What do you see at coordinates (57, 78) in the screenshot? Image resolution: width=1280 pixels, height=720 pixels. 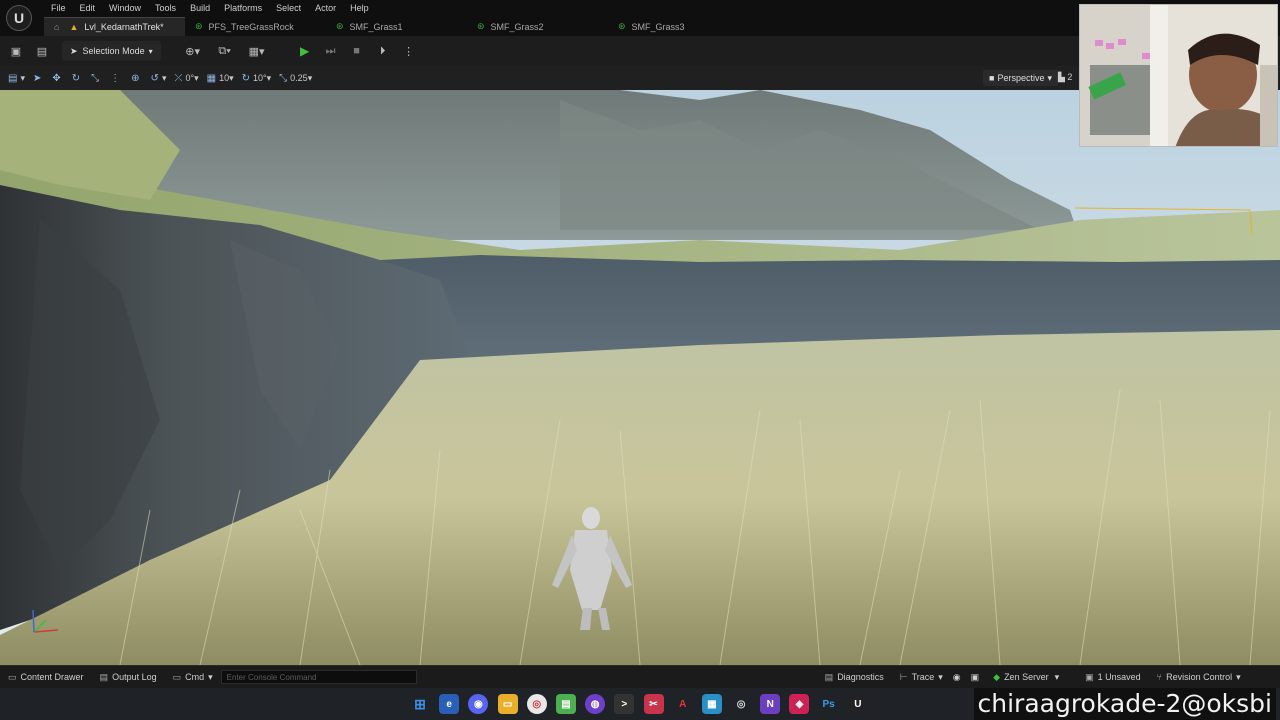 I see `translate-tool-icon: ✥` at bounding box center [57, 78].